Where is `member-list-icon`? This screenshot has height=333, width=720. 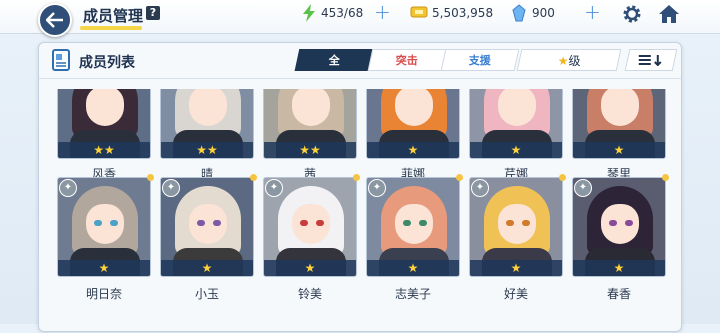
member-list-icon is located at coordinates (61, 60).